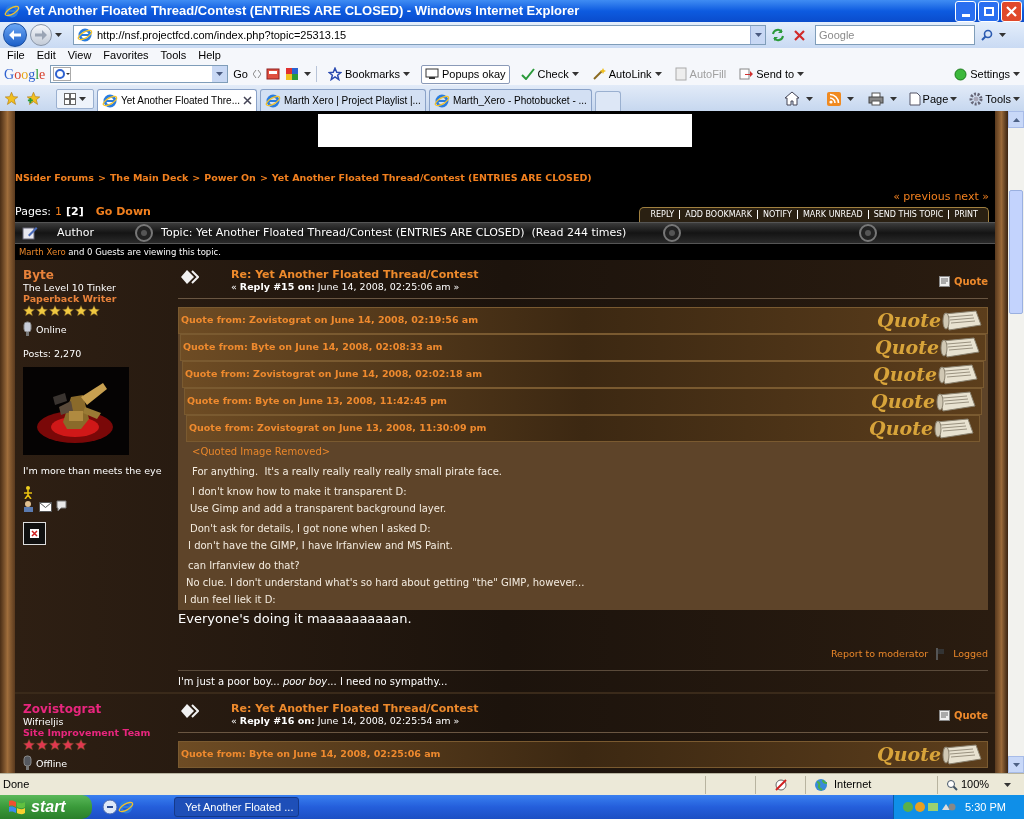  Describe the element at coordinates (29, 506) in the screenshot. I see `profile-icon` at that location.